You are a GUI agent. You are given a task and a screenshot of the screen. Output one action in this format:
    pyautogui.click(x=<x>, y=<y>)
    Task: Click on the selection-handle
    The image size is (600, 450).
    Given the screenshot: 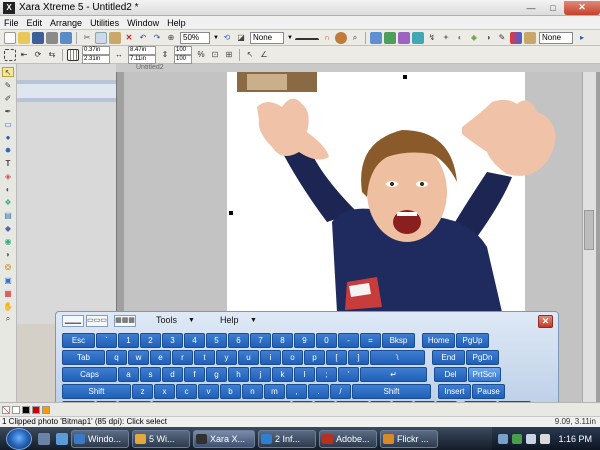 What is the action you would take?
    pyautogui.click(x=231, y=213)
    